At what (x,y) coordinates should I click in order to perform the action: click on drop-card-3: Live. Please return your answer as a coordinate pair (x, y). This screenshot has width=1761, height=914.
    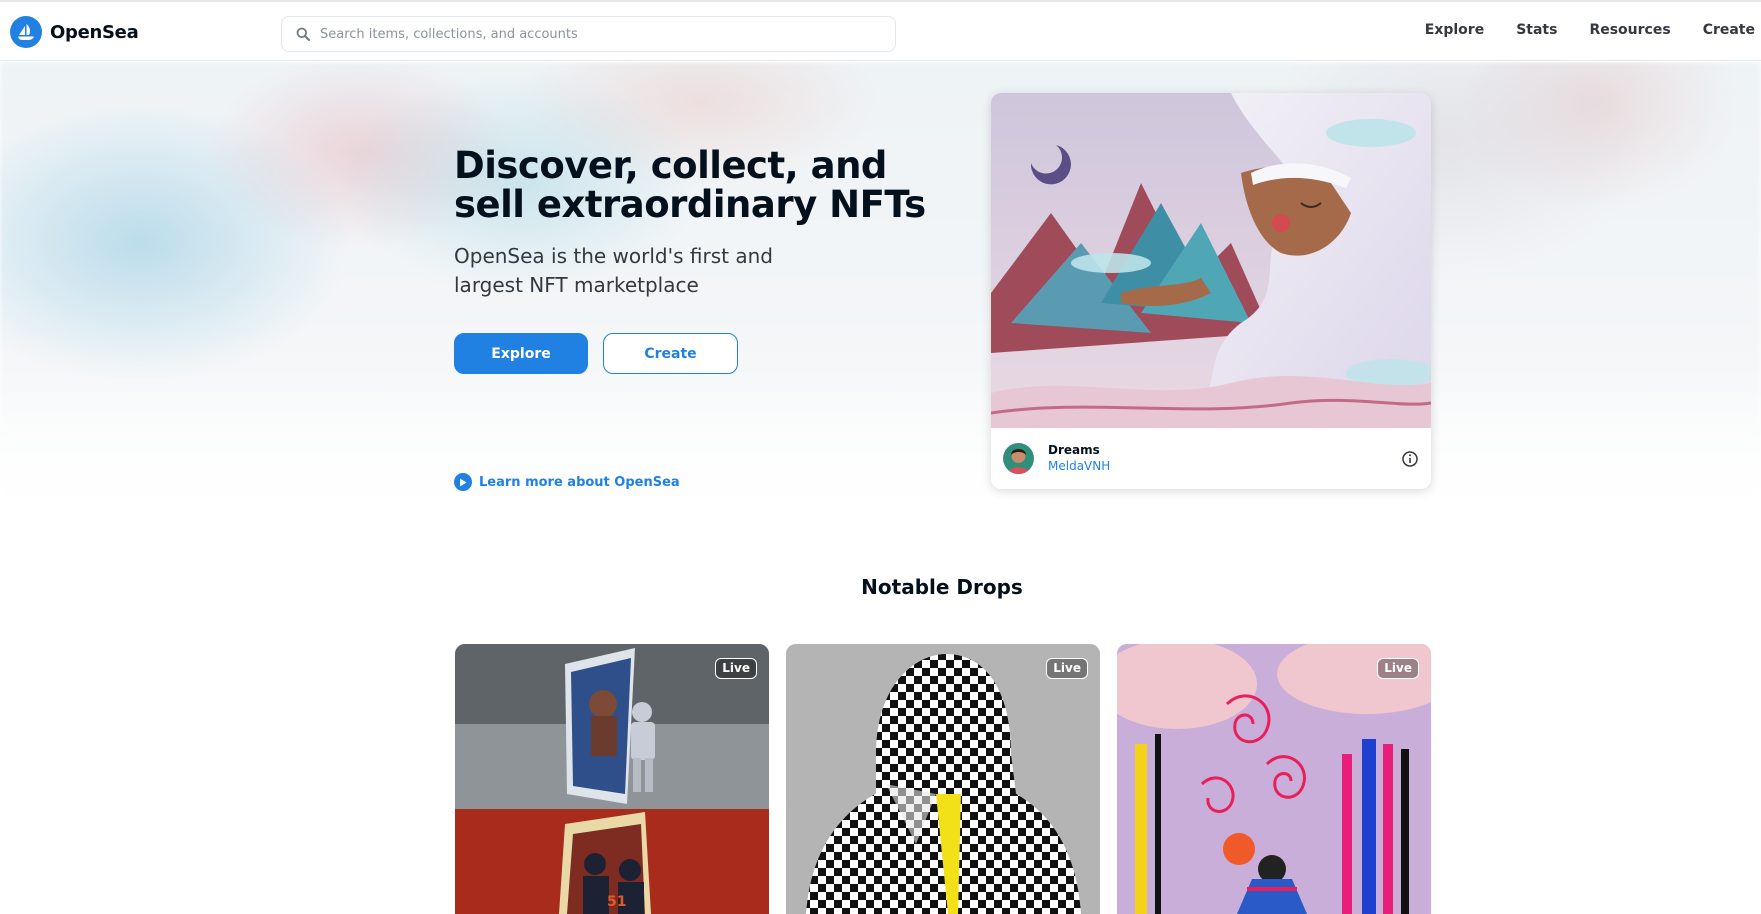
    Looking at the image, I should click on (1274, 779).